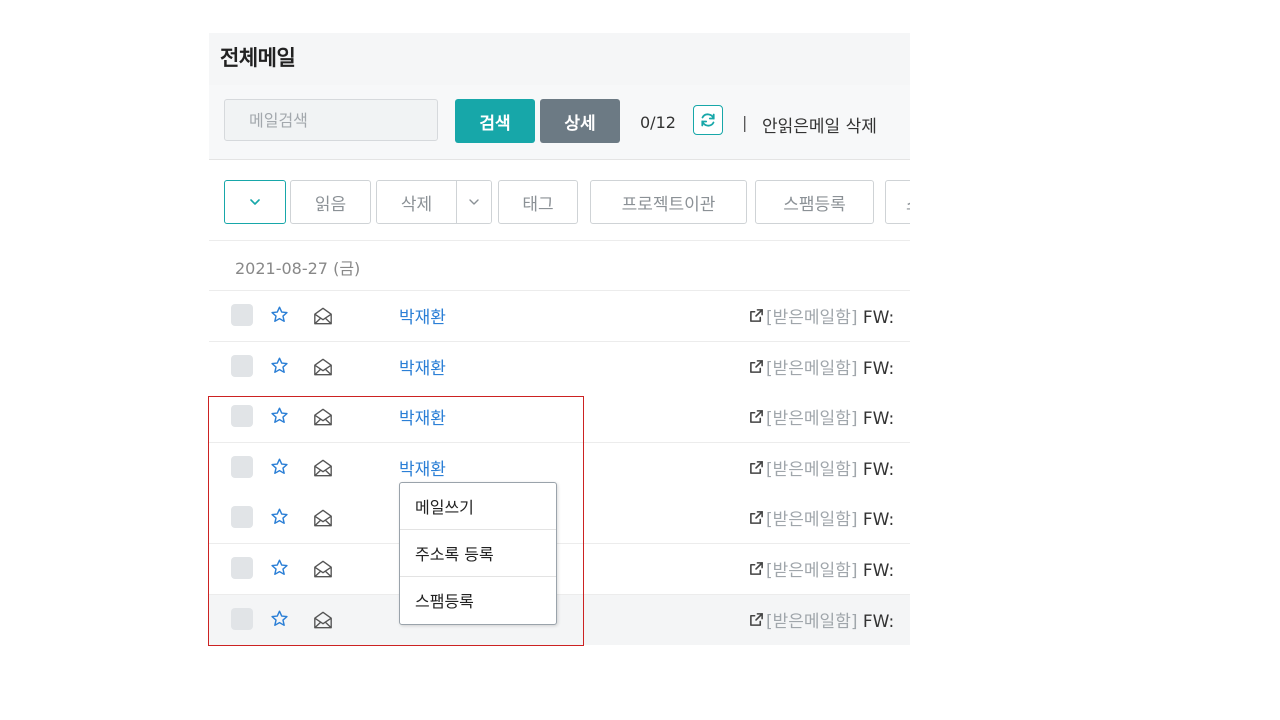  What do you see at coordinates (478, 506) in the screenshot?
I see `menu-item-compose: 메일쓰기` at bounding box center [478, 506].